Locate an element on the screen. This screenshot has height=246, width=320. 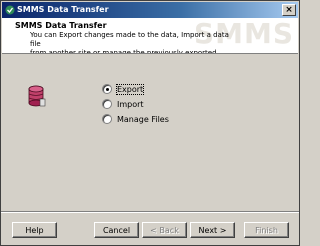
option-export: Export is located at coordinates (123, 89).